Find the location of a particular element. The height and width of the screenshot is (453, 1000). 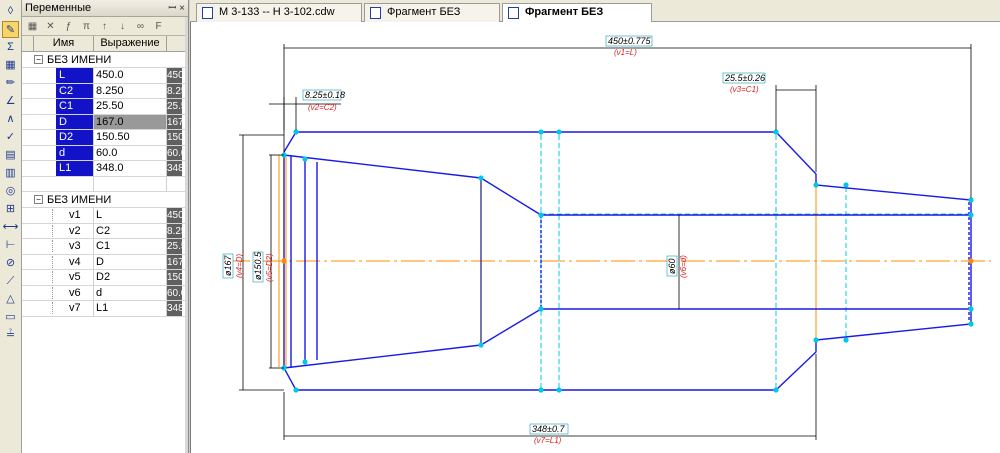

variable-expr-cell: 25.50 is located at coordinates (130, 106).